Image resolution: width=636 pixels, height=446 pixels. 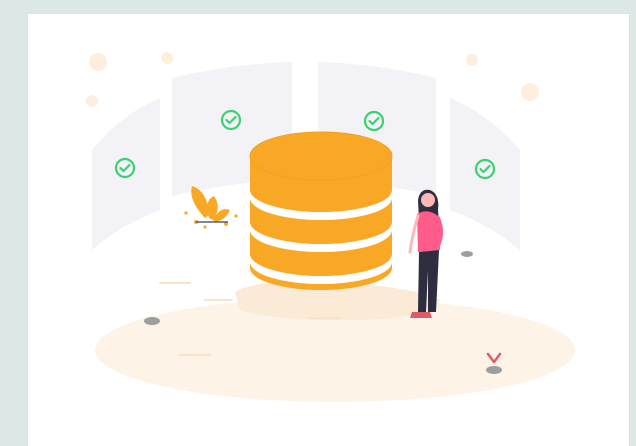 What do you see at coordinates (126, 174) in the screenshot?
I see `panel-left-outer` at bounding box center [126, 174].